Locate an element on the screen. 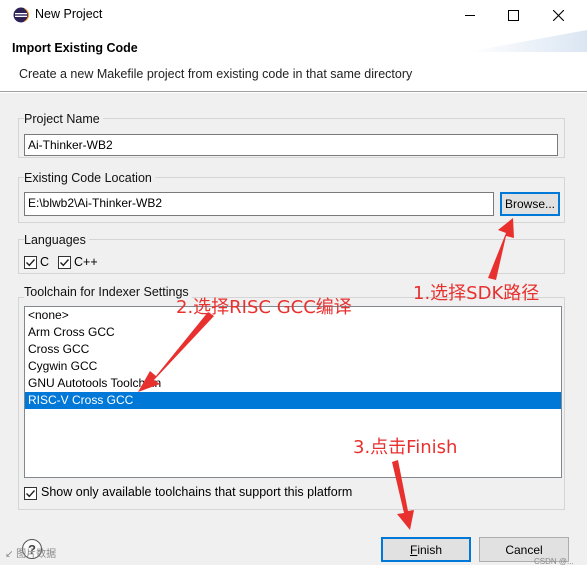  show-only-available-checkbox is located at coordinates (30, 493).